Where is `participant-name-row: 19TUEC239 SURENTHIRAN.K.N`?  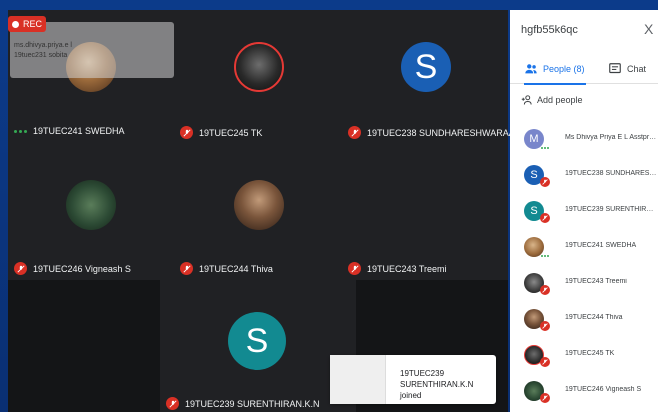
participant-name-row: 19TUEC239 SURENTHIRAN.K.N is located at coordinates (243, 403).